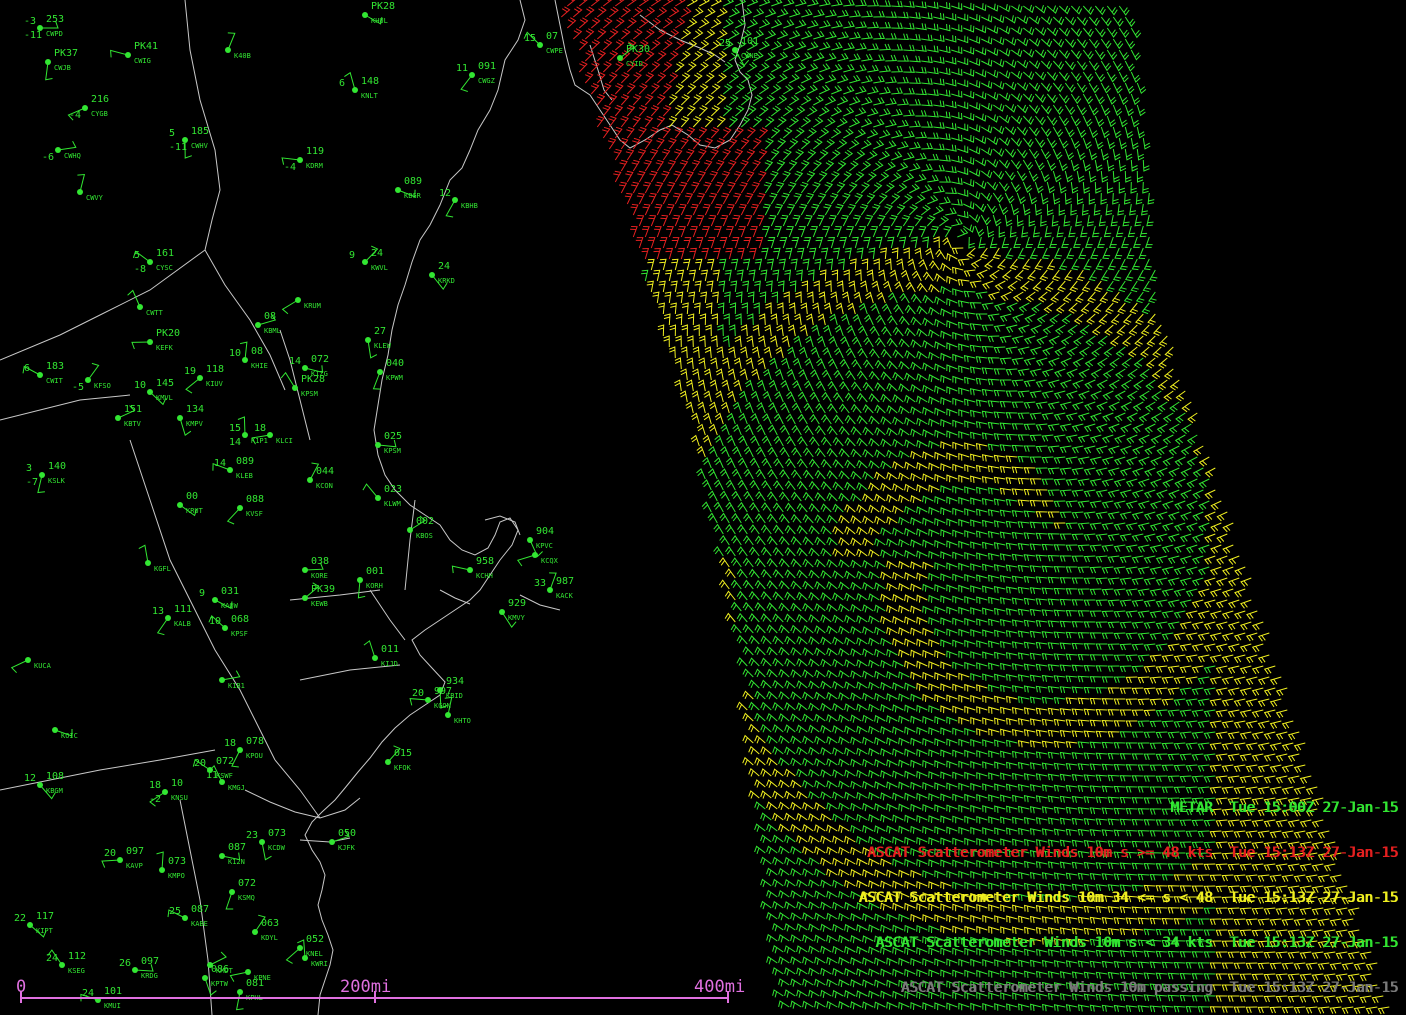  Describe the element at coordinates (370, 96) in the screenshot. I see `station-id: KNLT` at that location.